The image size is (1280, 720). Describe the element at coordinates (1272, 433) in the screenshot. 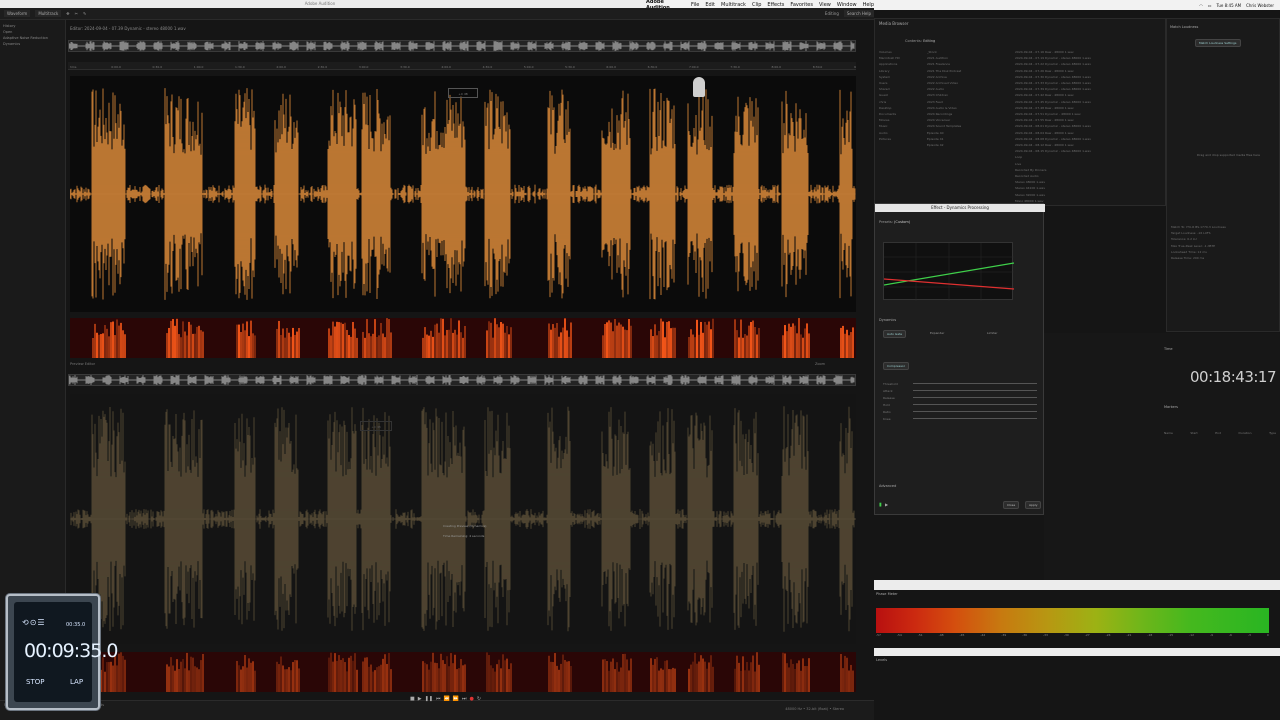

I see `markers-col-type: Type` at that location.